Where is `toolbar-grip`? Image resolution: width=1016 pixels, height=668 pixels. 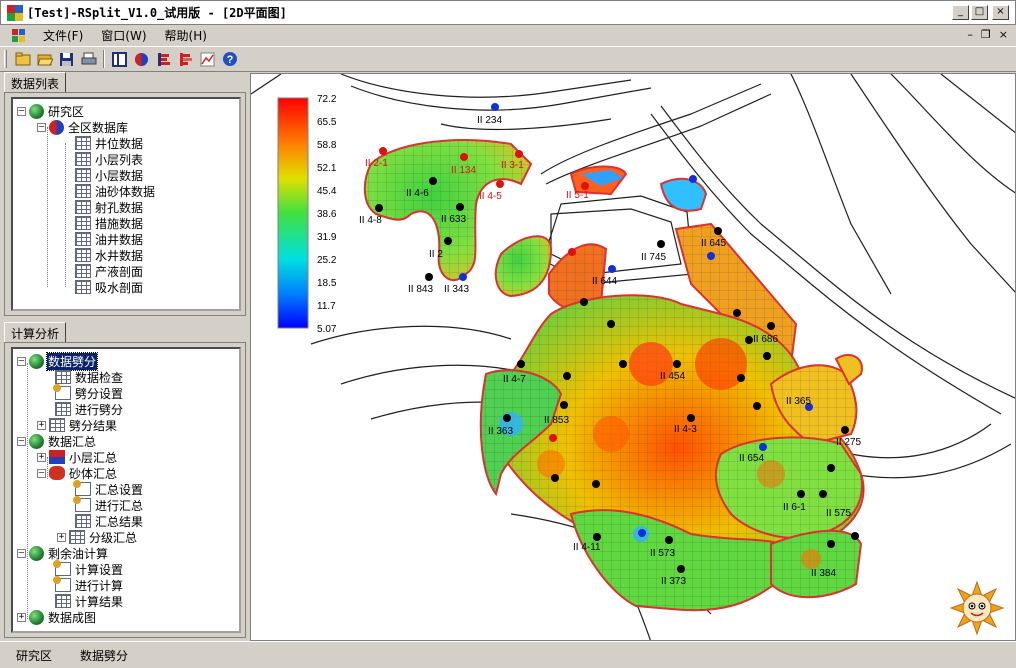 toolbar-grip is located at coordinates (5, 59).